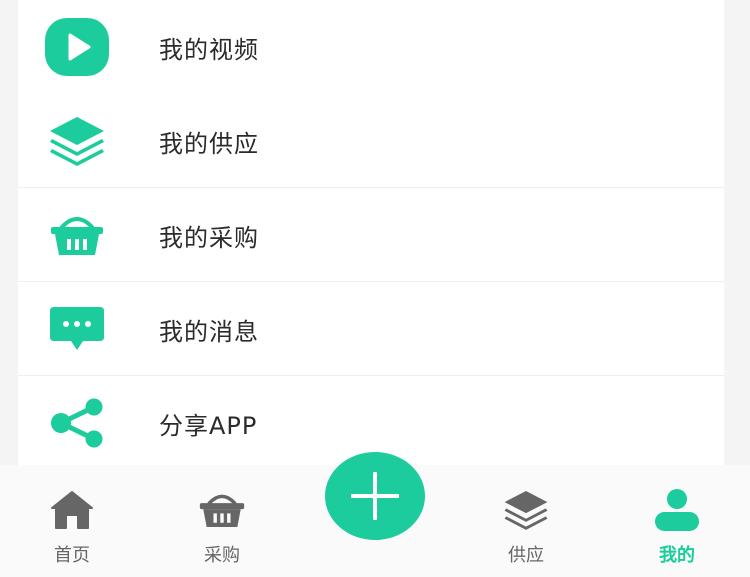 The height and width of the screenshot is (577, 750). I want to click on tab-mine: 我的, so click(677, 521).